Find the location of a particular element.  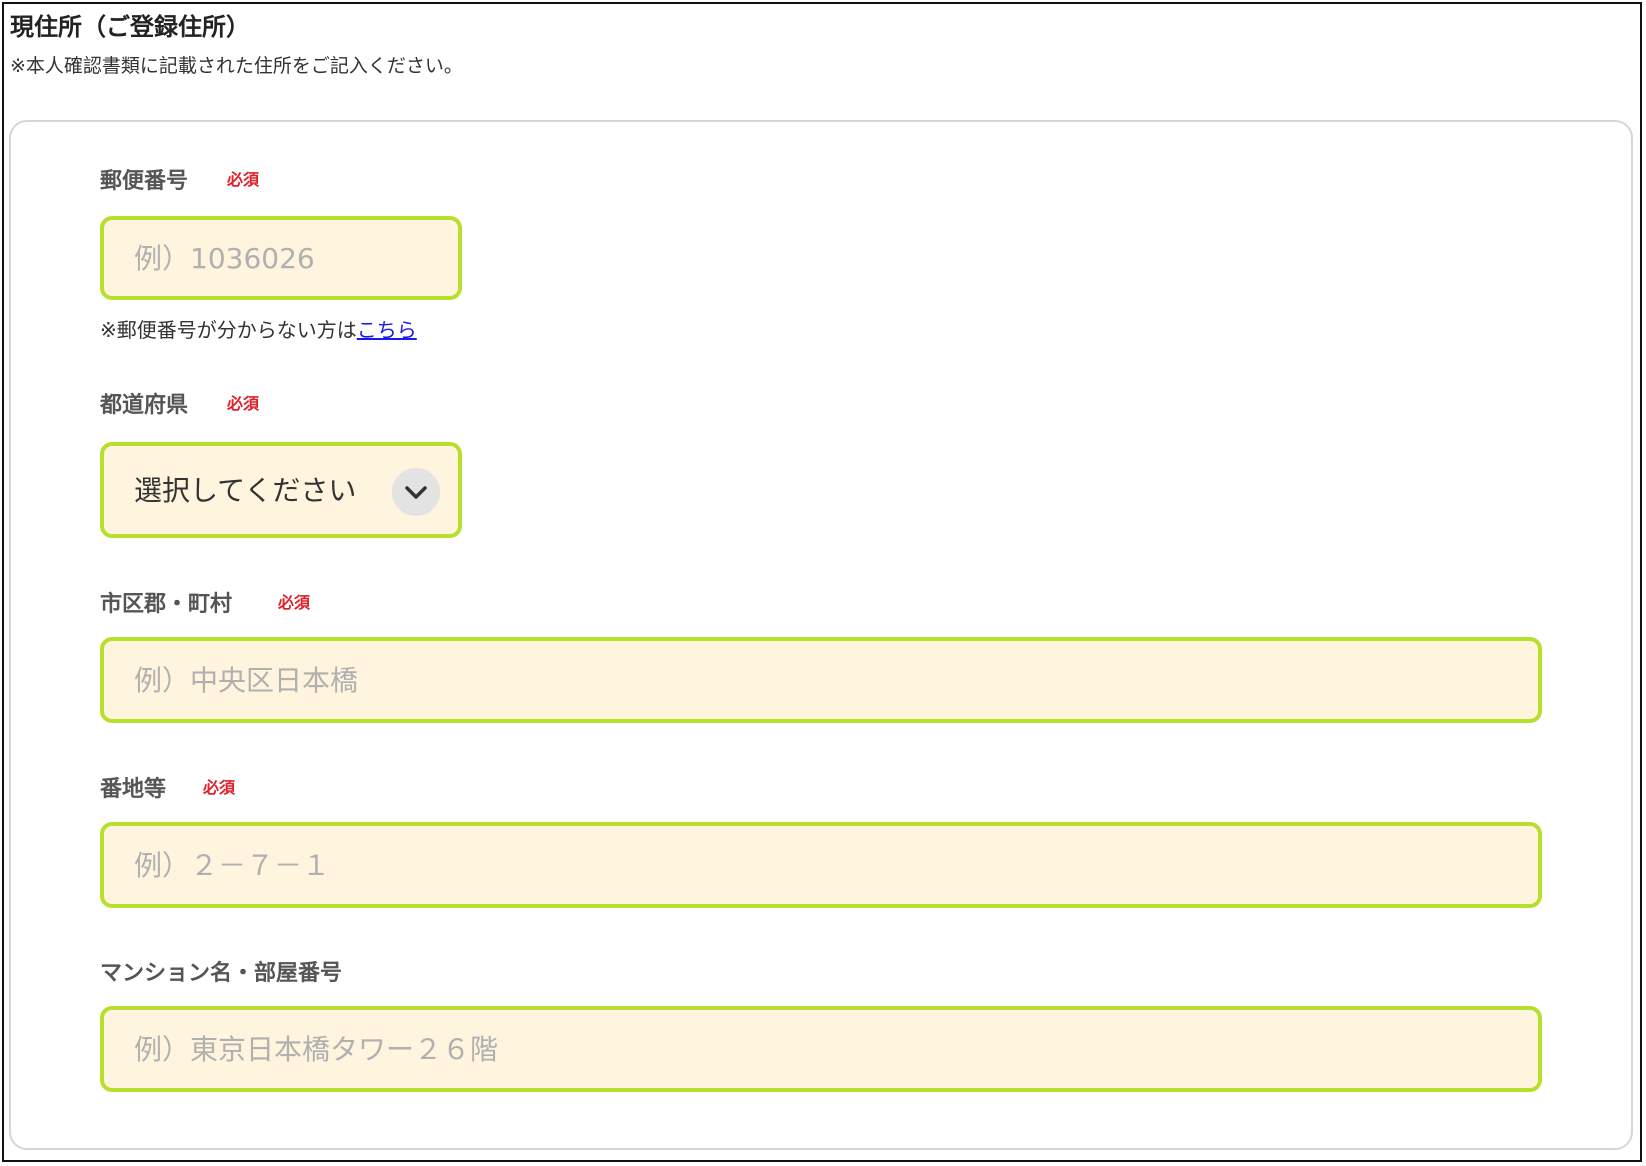

section-title: 現住所（ご登録住所） is located at coordinates (130, 27).